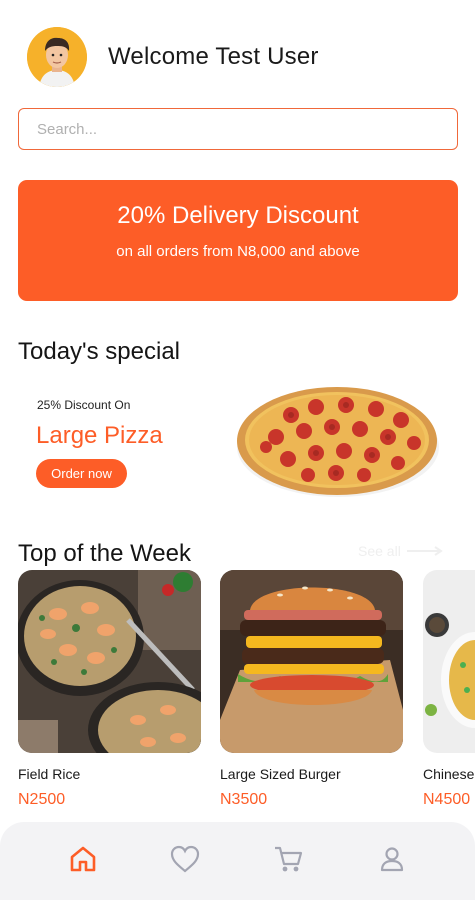 The image size is (475, 900). Describe the element at coordinates (447, 799) in the screenshot. I see `food-price: N4500` at that location.